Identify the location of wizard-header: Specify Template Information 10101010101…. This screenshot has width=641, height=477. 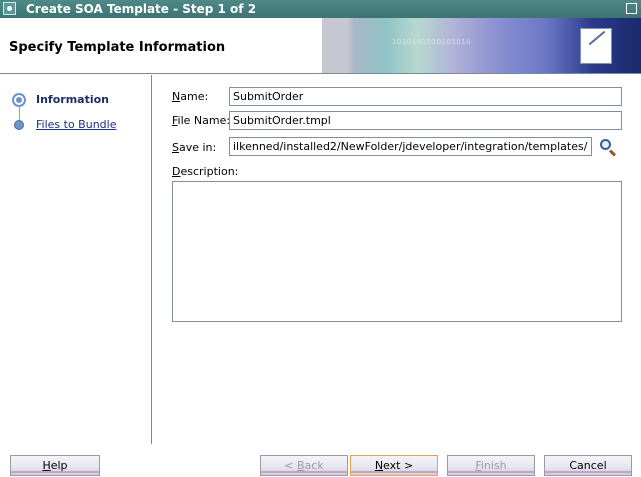
(320, 46).